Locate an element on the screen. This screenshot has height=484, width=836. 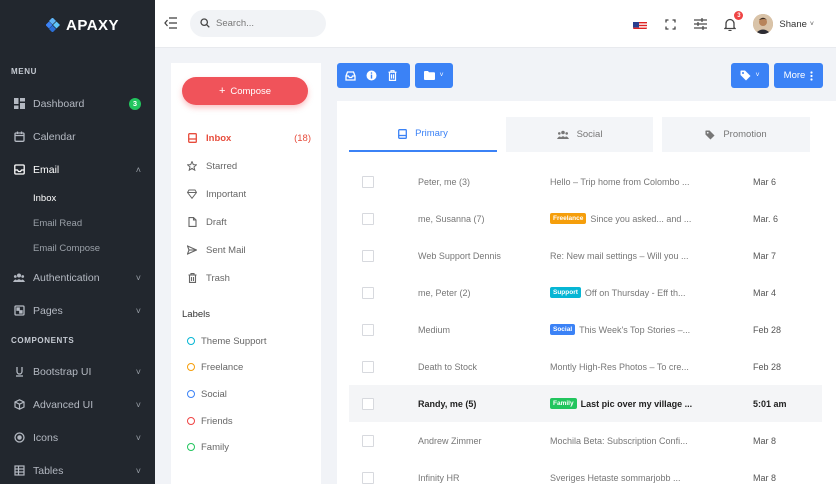
label-family: Family is located at coordinates (208, 447).